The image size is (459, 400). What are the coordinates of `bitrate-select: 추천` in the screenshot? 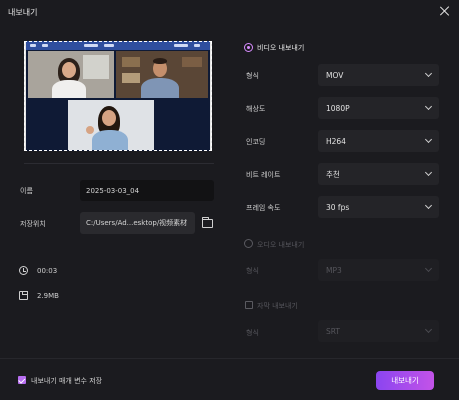 It's located at (378, 174).